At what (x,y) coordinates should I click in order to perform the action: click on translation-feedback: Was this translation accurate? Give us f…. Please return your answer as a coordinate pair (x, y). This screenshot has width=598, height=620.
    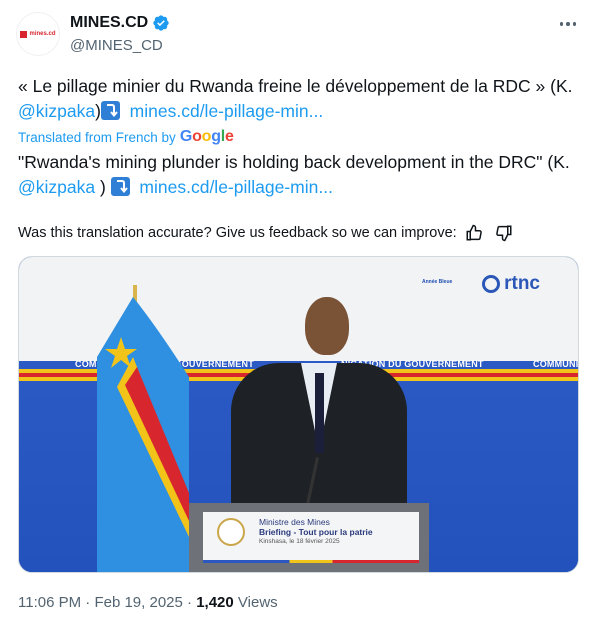
    Looking at the image, I should click on (267, 233).